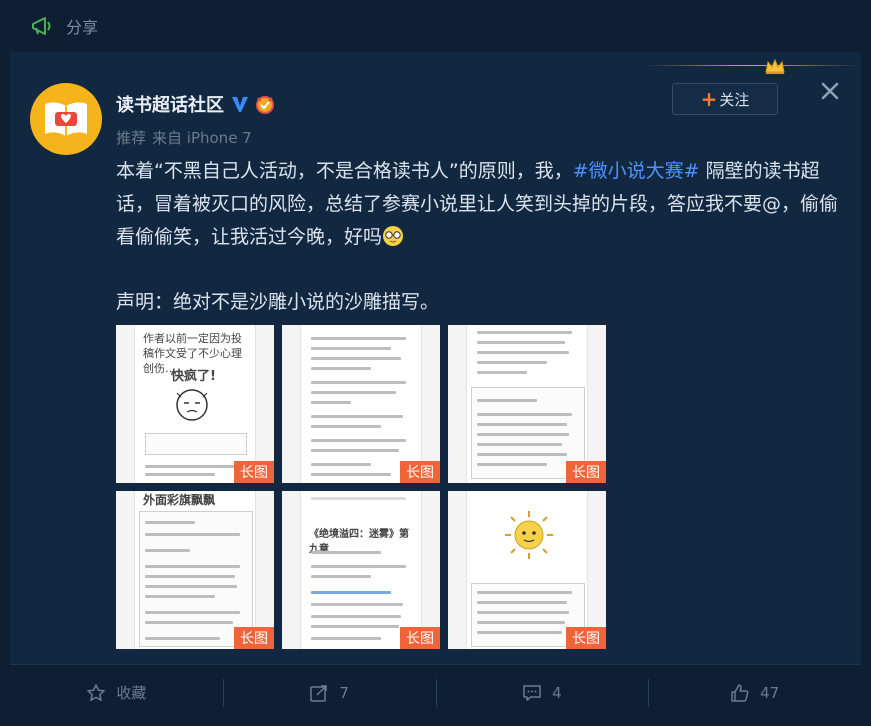  What do you see at coordinates (344, 171) in the screenshot?
I see `post-text-before: 本着“不黑自己人活动，不是合格读书人”的原则，我，` at bounding box center [344, 171].